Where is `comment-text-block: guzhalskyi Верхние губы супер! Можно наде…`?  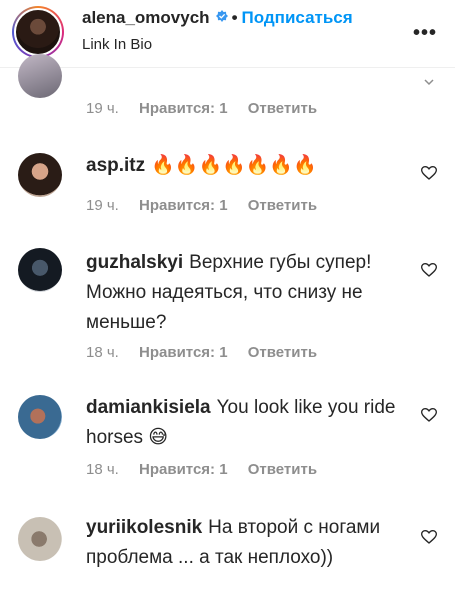
comment-text-block: guzhalskyi Верхние губы супер! Можно наде… is located at coordinates (246, 293).